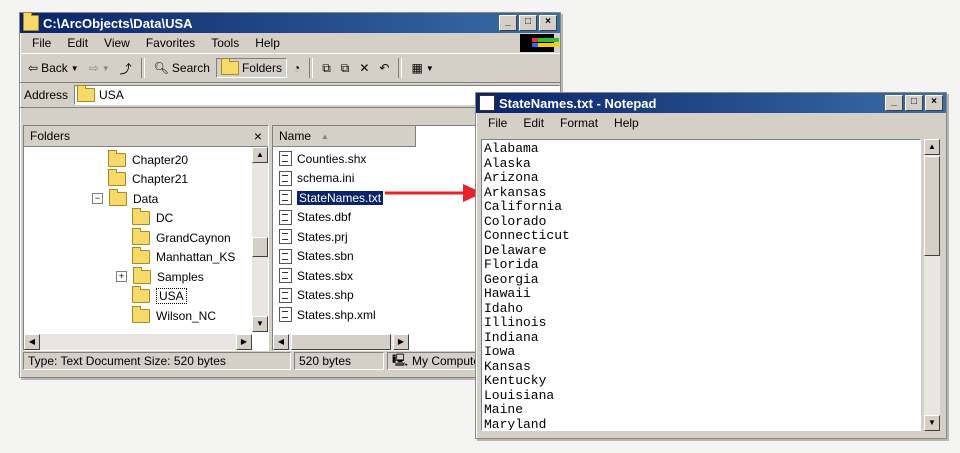 The image size is (960, 453). Describe the element at coordinates (507, 366) in the screenshot. I see `text-line: Kansas` at that location.